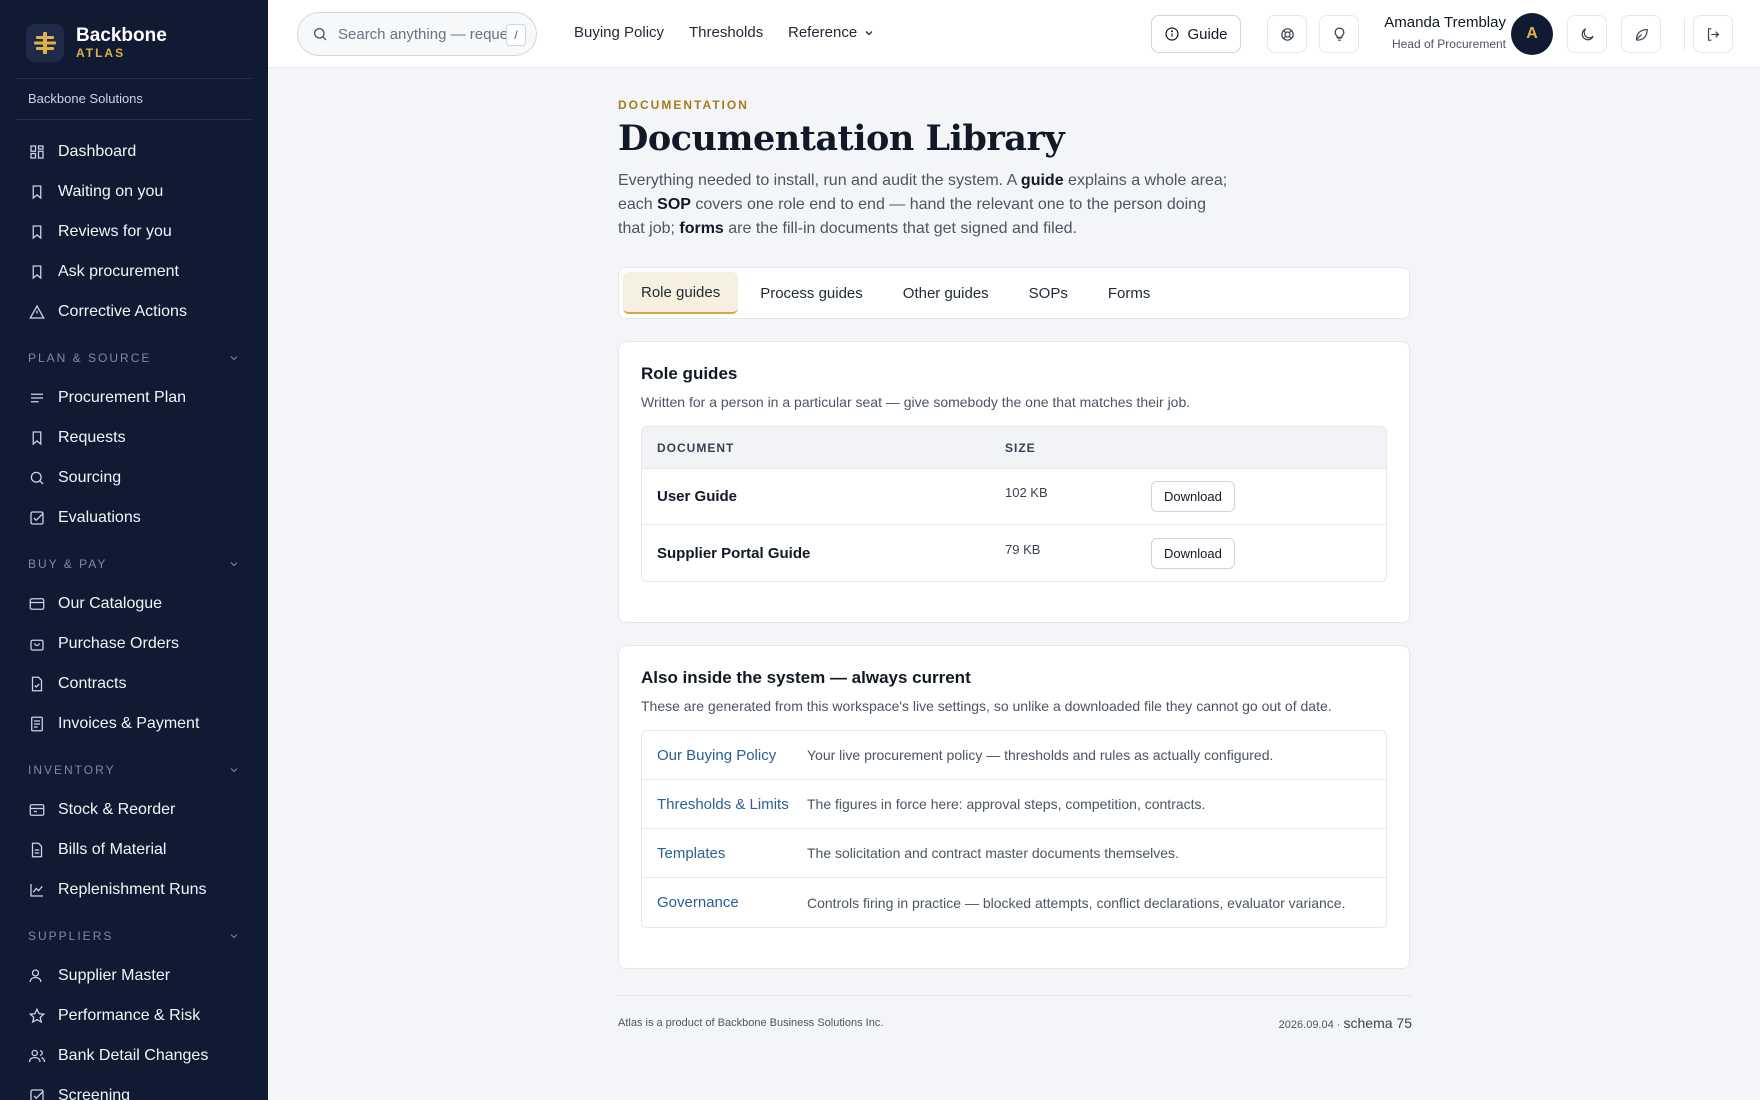 The width and height of the screenshot is (1760, 1100). Describe the element at coordinates (1196, 34) in the screenshot. I see `guide-button: Guide` at that location.